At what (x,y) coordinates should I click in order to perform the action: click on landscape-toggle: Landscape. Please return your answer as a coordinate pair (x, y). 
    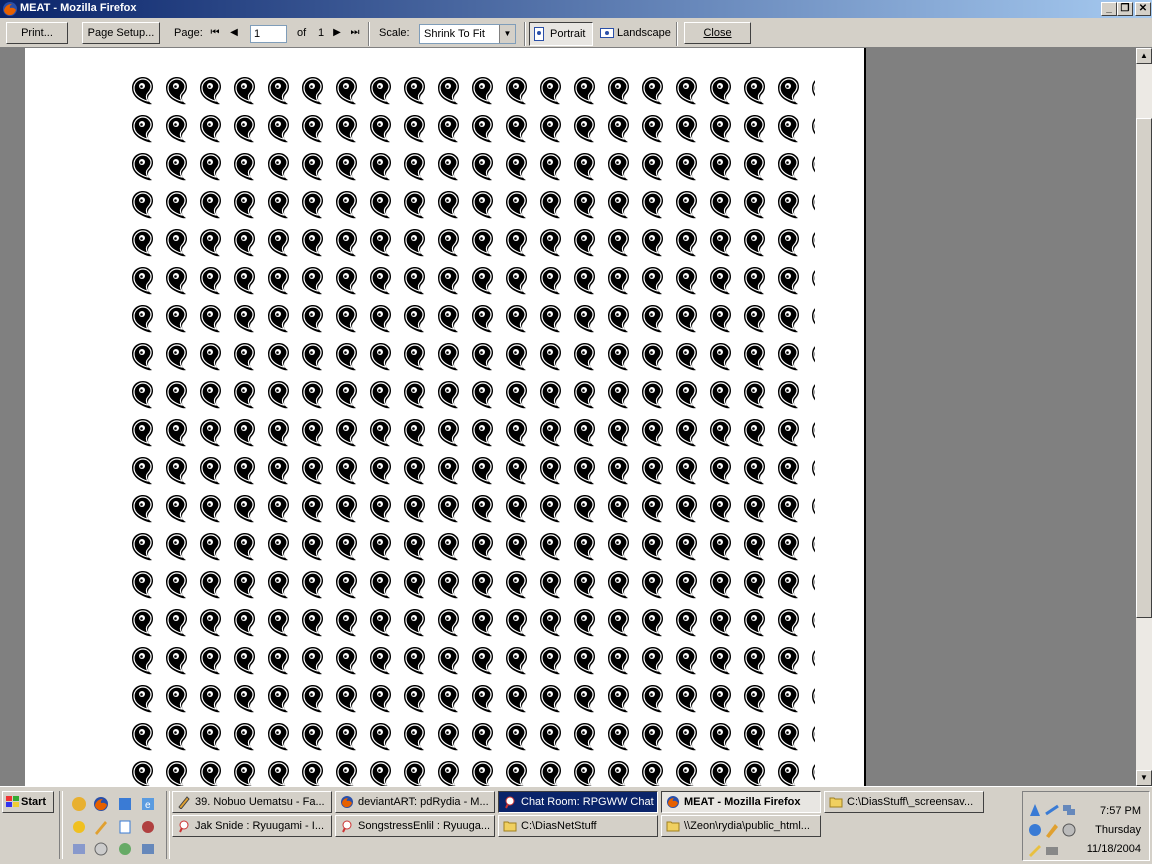
    Looking at the image, I should click on (635, 34).